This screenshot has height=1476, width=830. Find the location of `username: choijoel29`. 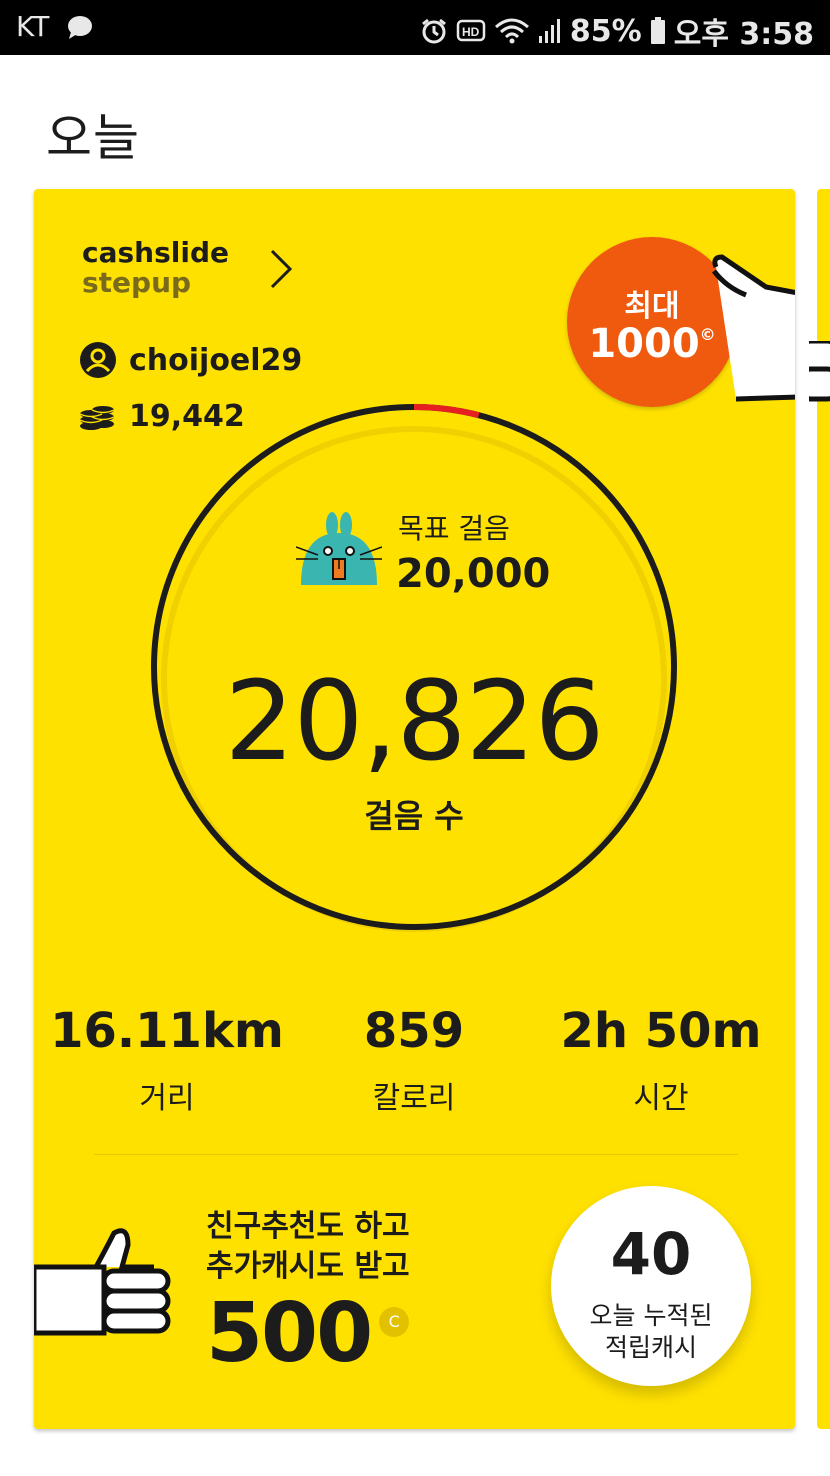

username: choijoel29 is located at coordinates (216, 360).